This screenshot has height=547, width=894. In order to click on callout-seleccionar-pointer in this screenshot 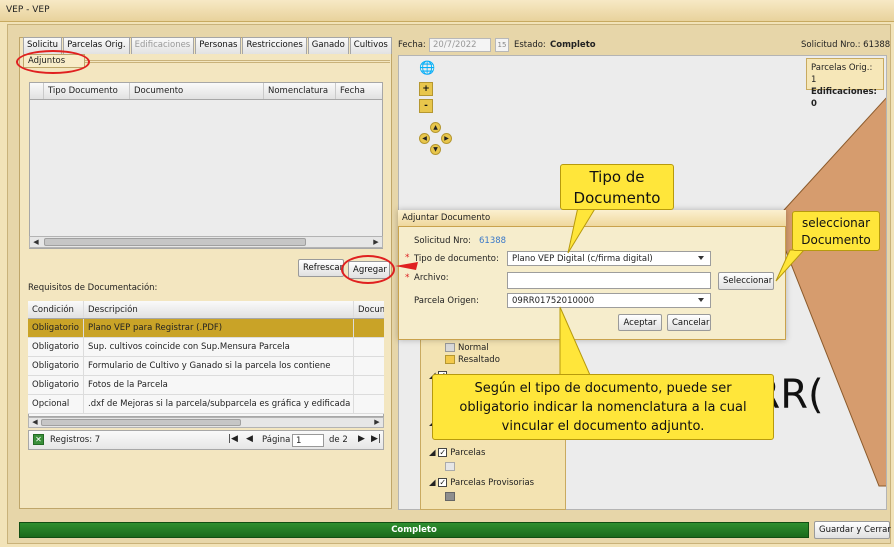, I will do `click(790, 265)`.